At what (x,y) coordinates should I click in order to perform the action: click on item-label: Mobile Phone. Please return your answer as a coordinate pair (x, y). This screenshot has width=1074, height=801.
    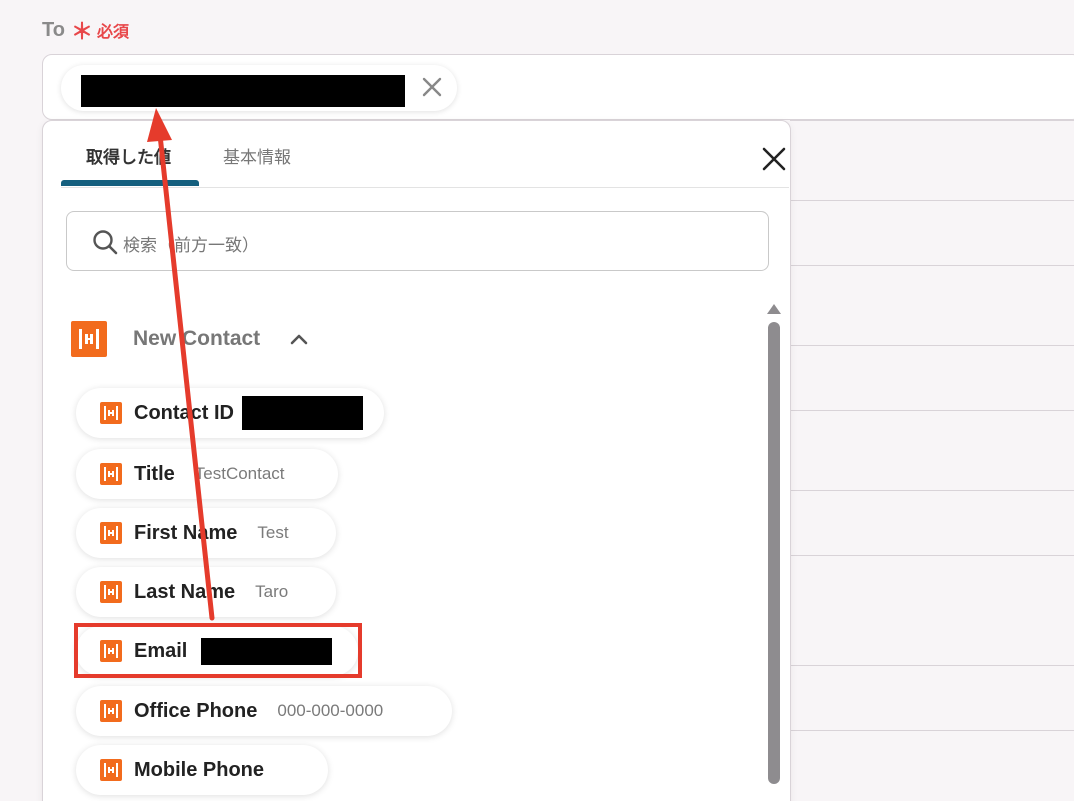
    Looking at the image, I should click on (199, 769).